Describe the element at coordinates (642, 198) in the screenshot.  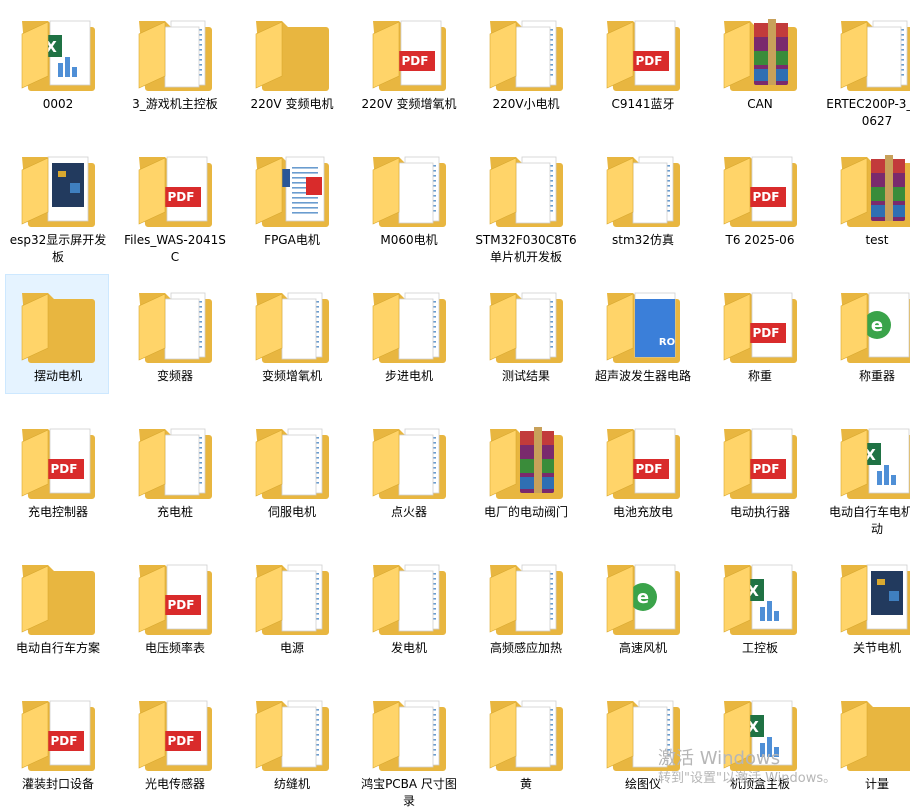
I see `folder-item: stm32仿真` at that location.